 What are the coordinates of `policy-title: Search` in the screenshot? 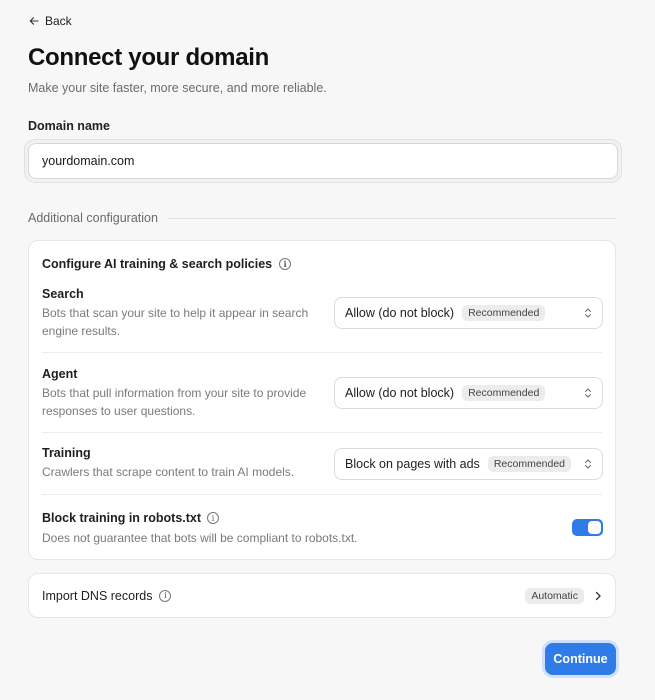 It's located at (63, 294).